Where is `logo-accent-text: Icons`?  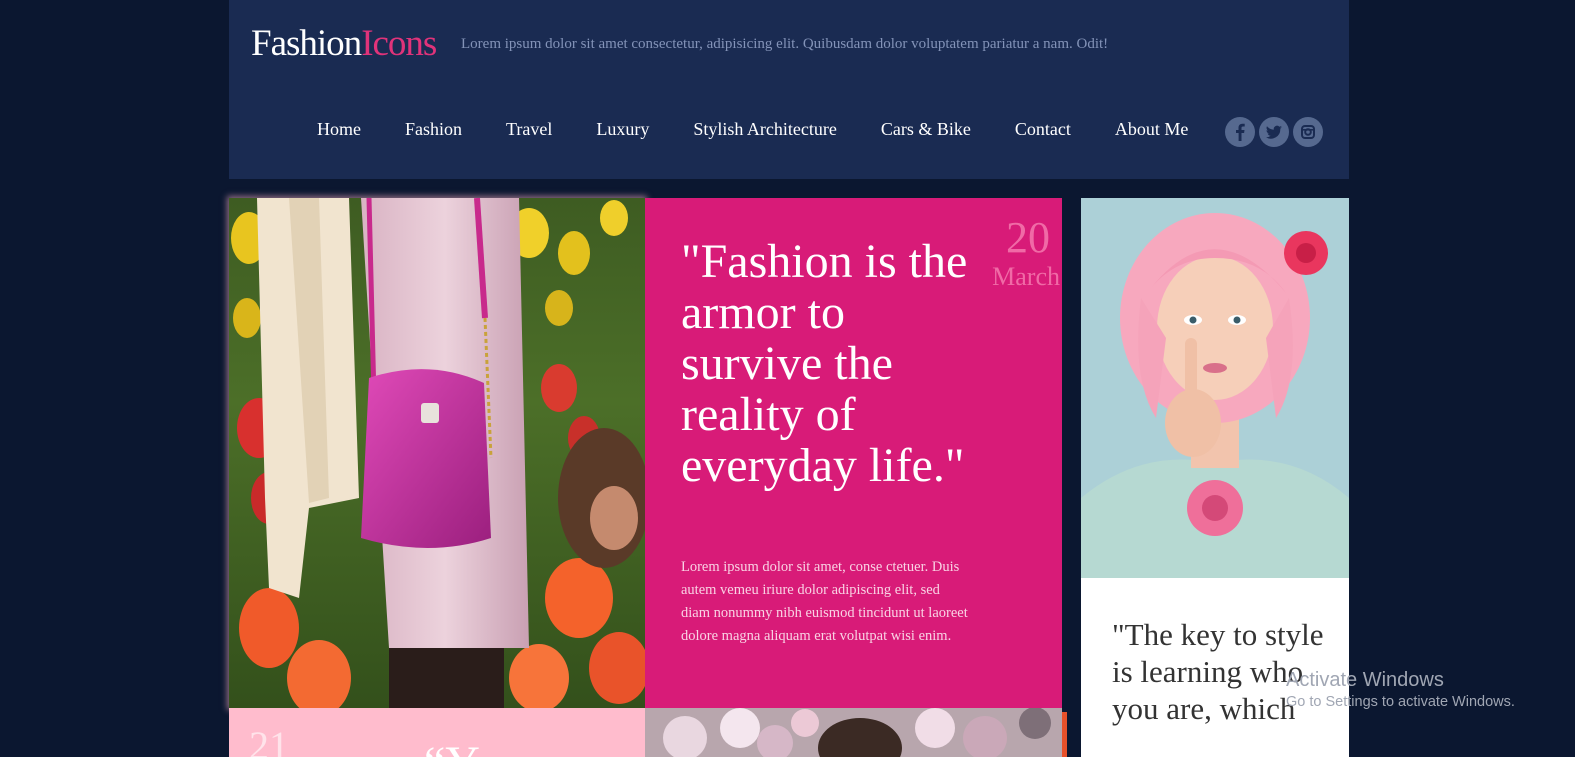
logo-accent-text: Icons is located at coordinates (399, 43).